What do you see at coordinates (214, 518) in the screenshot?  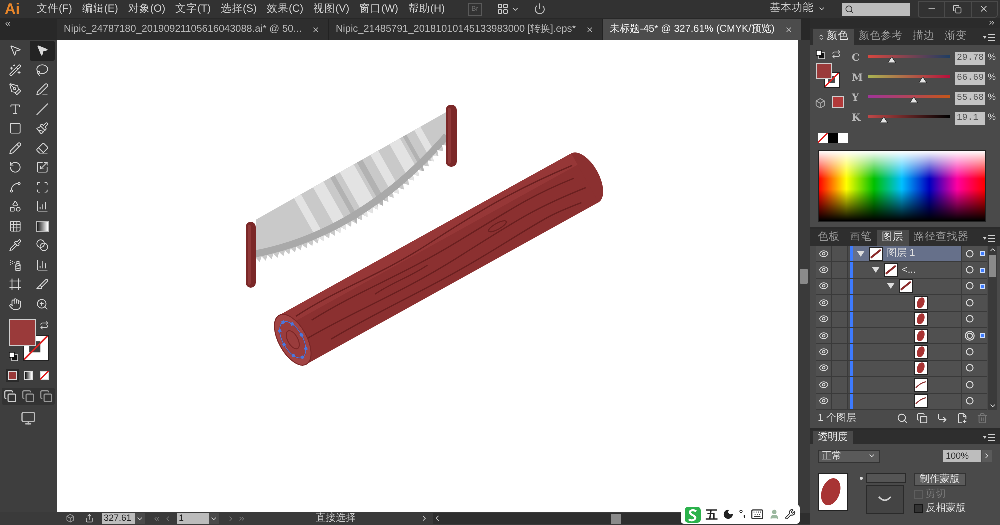 I see `artboard-dropdown-button` at bounding box center [214, 518].